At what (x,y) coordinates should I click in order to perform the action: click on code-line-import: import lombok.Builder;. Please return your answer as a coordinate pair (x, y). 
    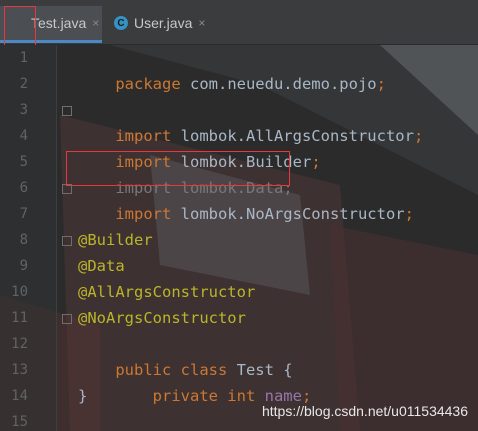
    Looking at the image, I should click on (218, 162).